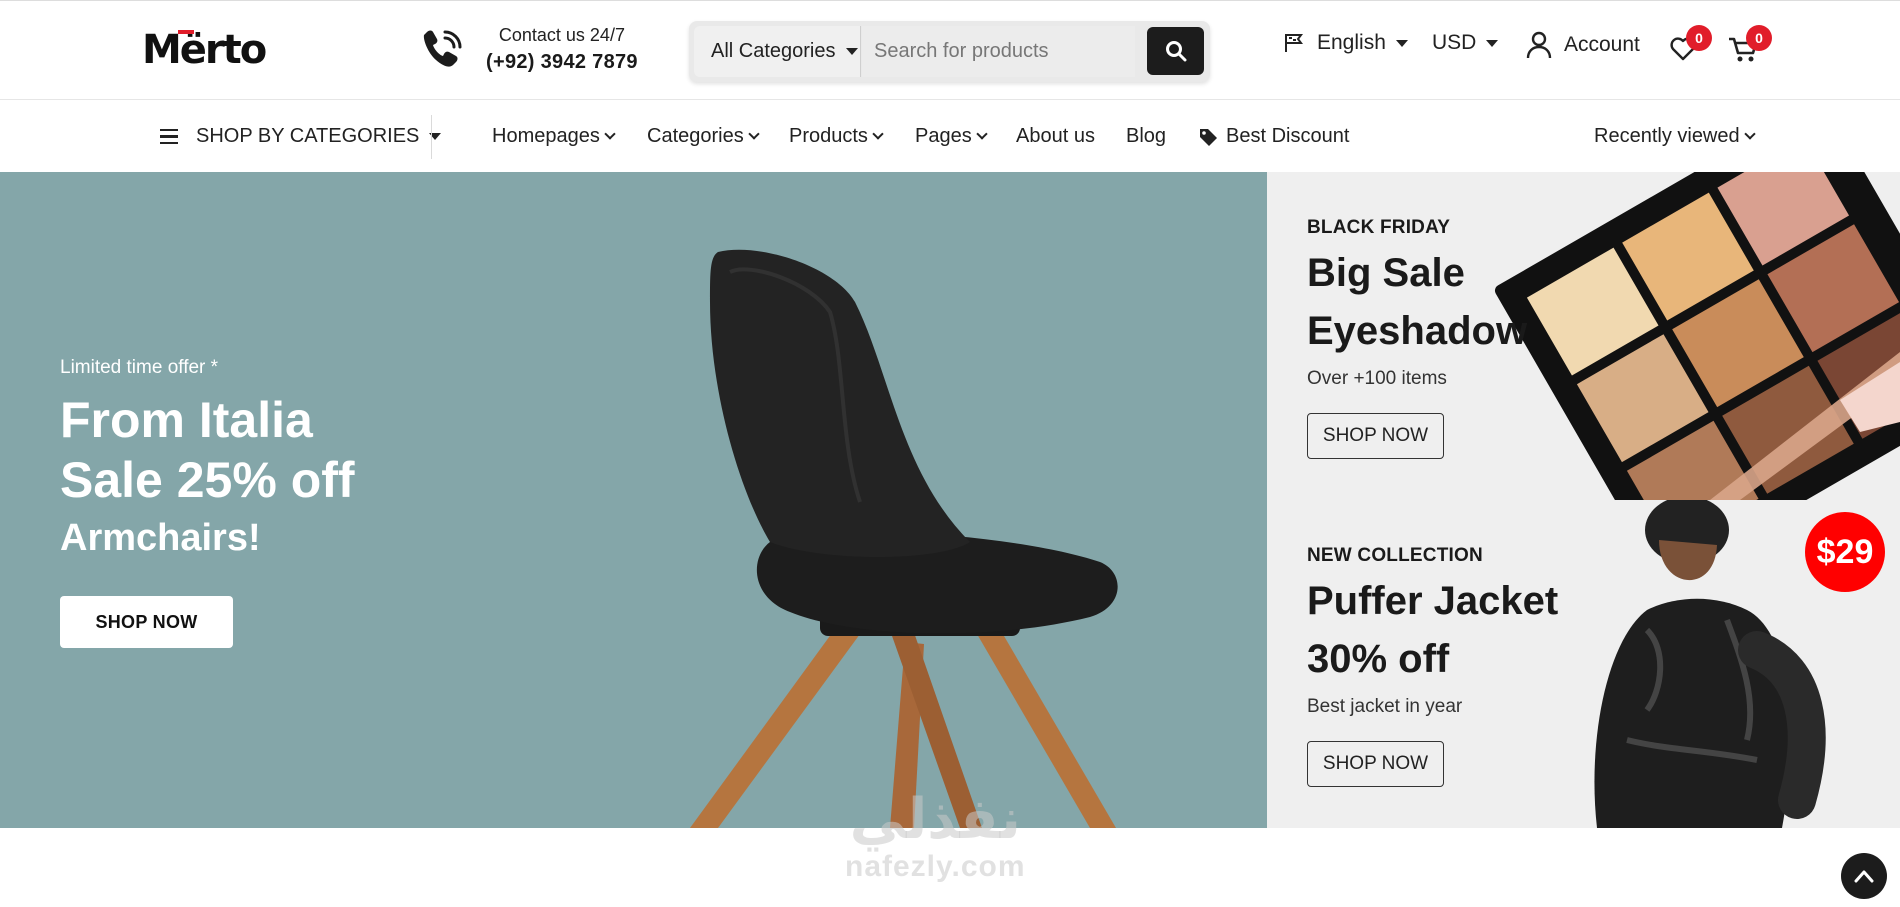 This screenshot has width=1900, height=907. Describe the element at coordinates (1288, 136) in the screenshot. I see `nav-item-label: Best Discount` at that location.